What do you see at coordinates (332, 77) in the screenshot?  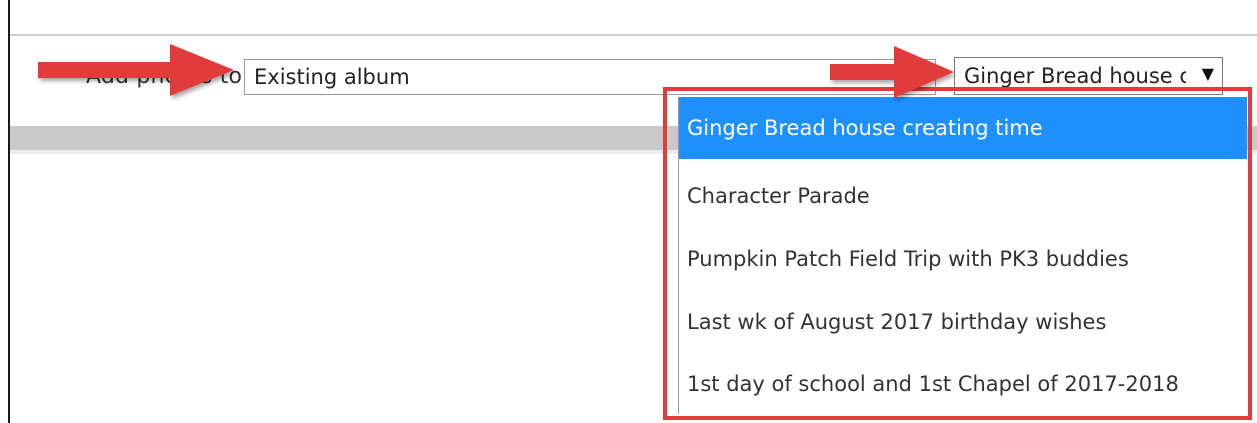 I see `album-type-value: Existing album` at bounding box center [332, 77].